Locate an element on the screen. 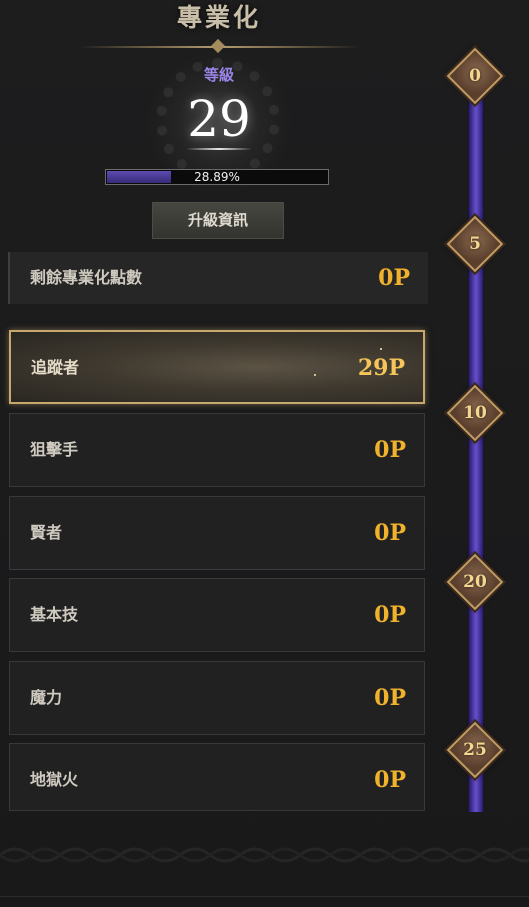 Image resolution: width=529 pixels, height=907 pixels. spec-points: 29P is located at coordinates (381, 368).